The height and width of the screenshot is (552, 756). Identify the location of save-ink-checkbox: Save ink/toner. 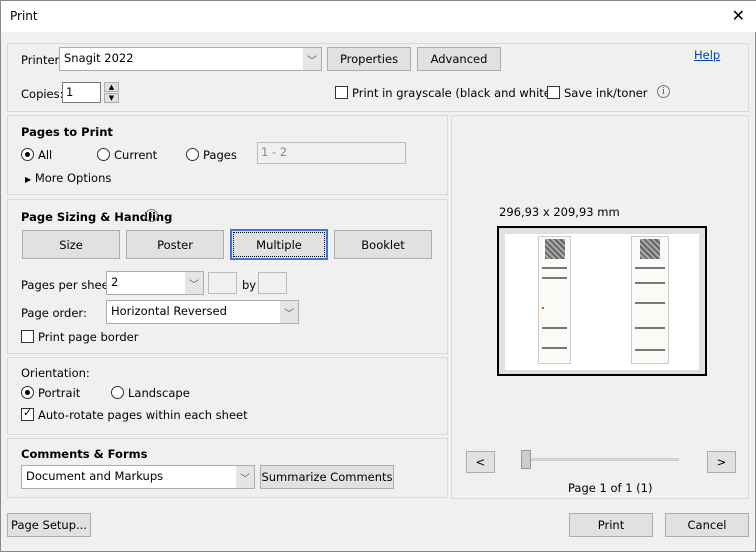
(597, 93).